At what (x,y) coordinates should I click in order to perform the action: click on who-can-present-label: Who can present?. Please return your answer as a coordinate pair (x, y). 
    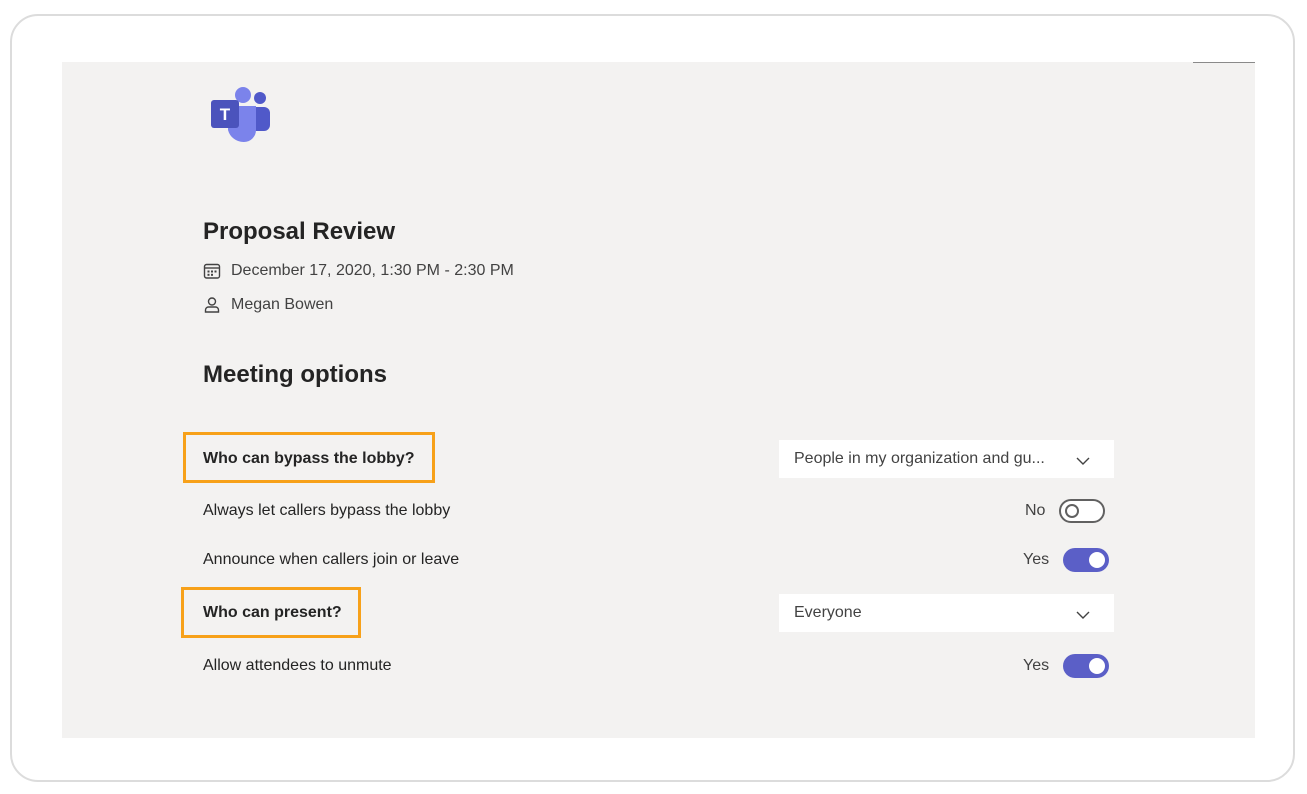
    Looking at the image, I should click on (272, 612).